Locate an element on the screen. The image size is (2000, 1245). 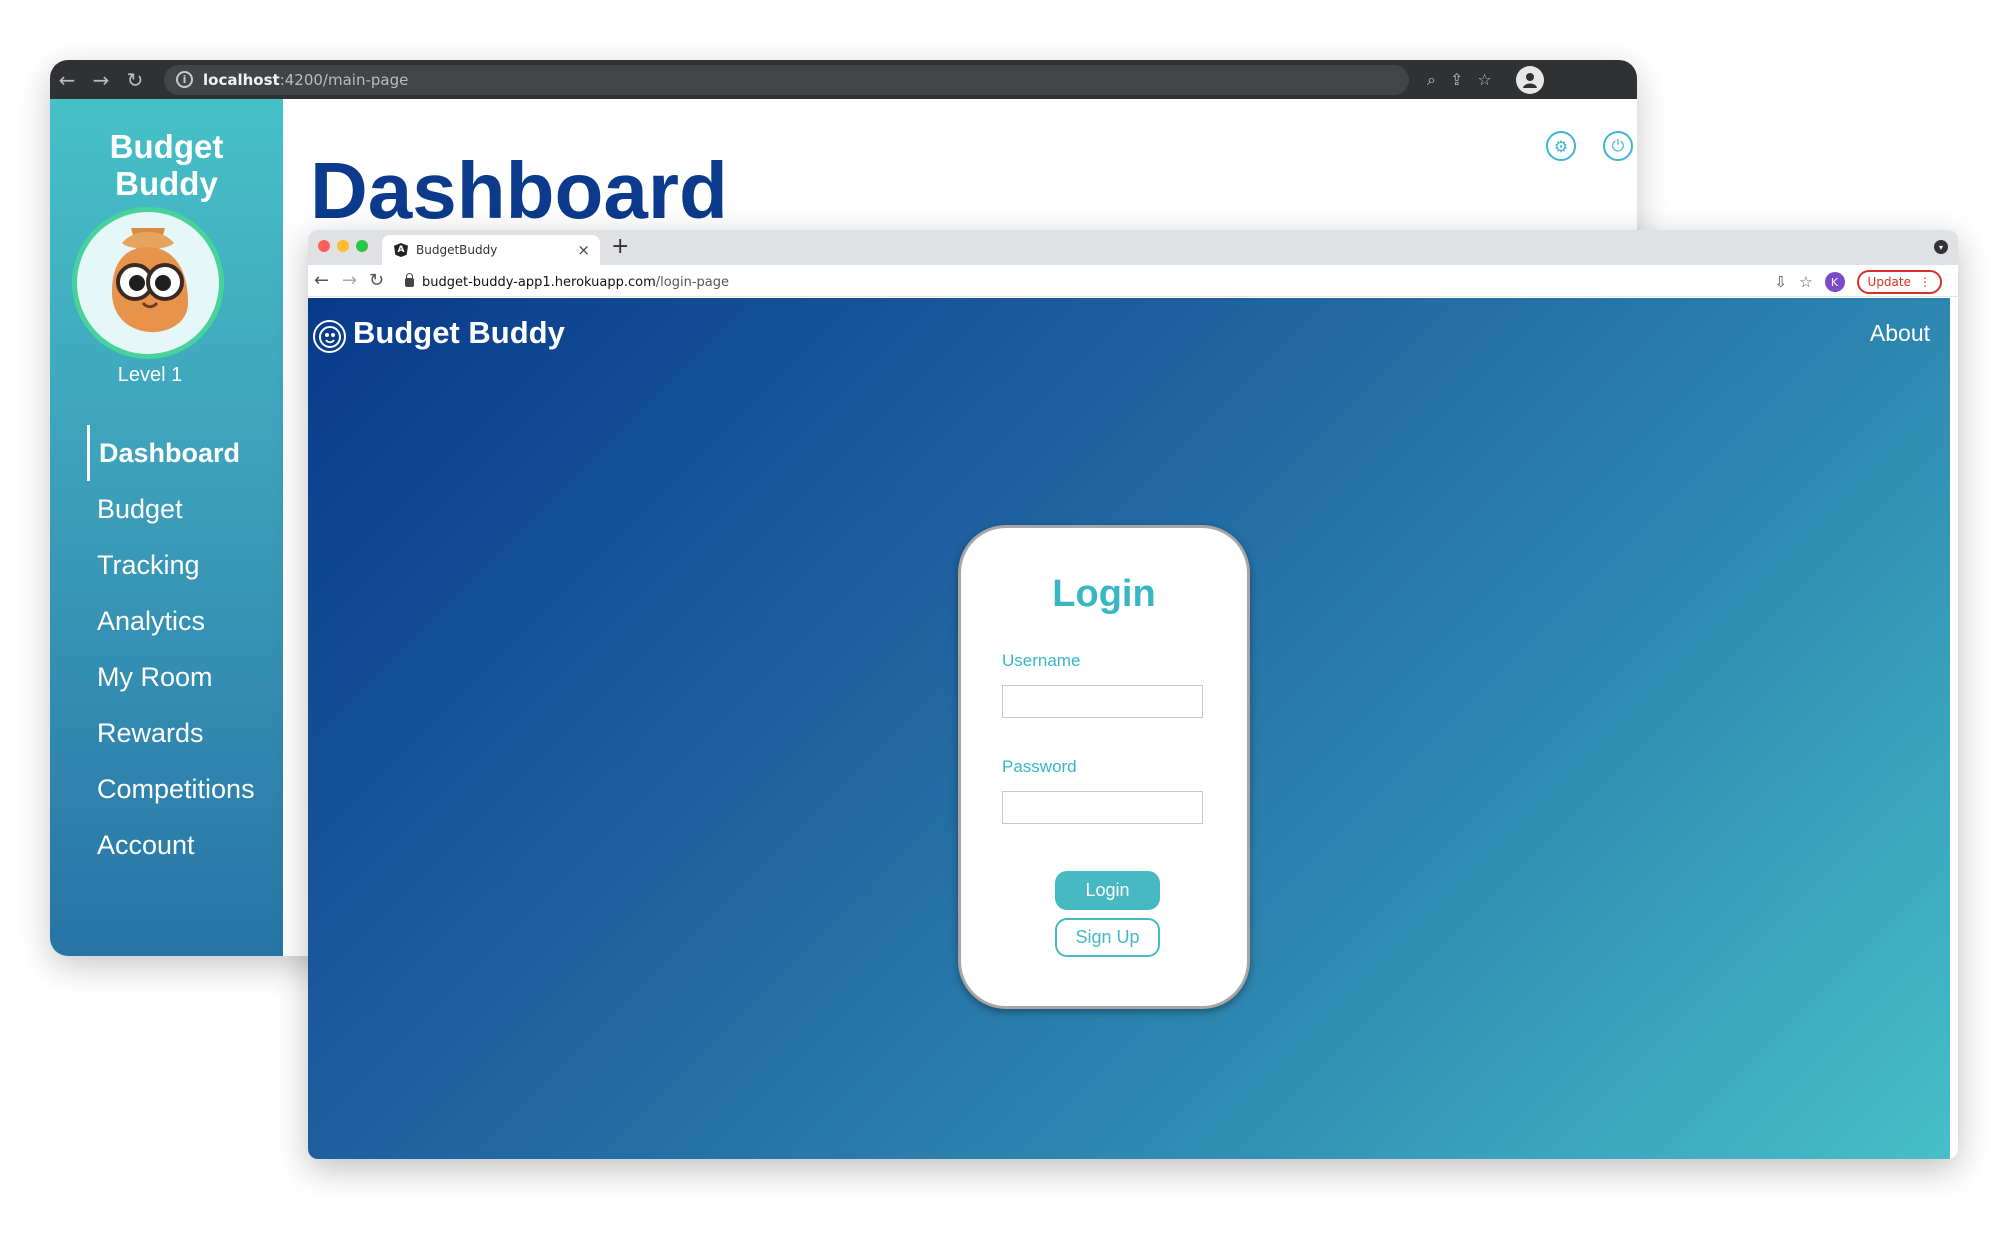
update-label: Update is located at coordinates (1889, 282).